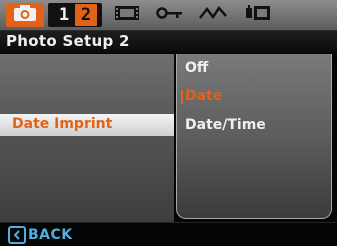  I want to click on back-button: BACK, so click(40, 235).